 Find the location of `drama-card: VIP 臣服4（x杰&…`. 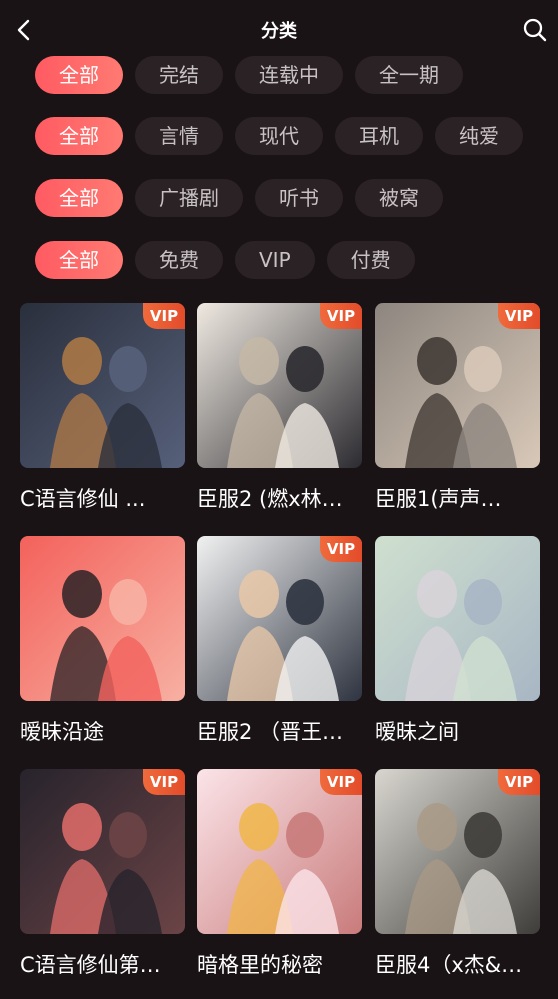

drama-card: VIP 臣服4（x杰&… is located at coordinates (457, 884).